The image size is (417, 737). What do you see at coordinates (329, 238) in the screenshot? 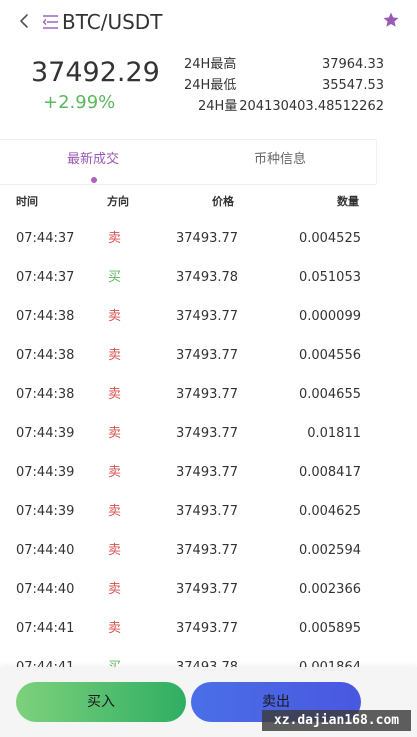
I see `trade-qty: 0.004525` at bounding box center [329, 238].